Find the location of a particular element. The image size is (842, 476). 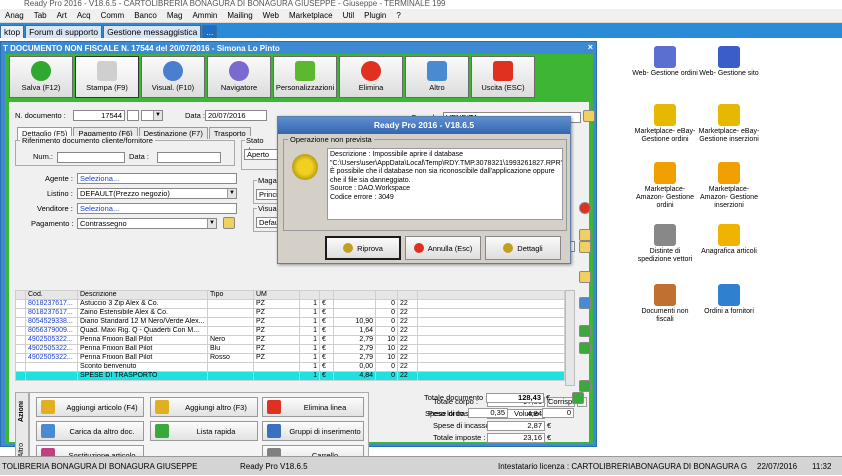

desktop-icon-ebay-inserzioni: Marketplace- eBay- Gestione inserzioni is located at coordinates (729, 124).